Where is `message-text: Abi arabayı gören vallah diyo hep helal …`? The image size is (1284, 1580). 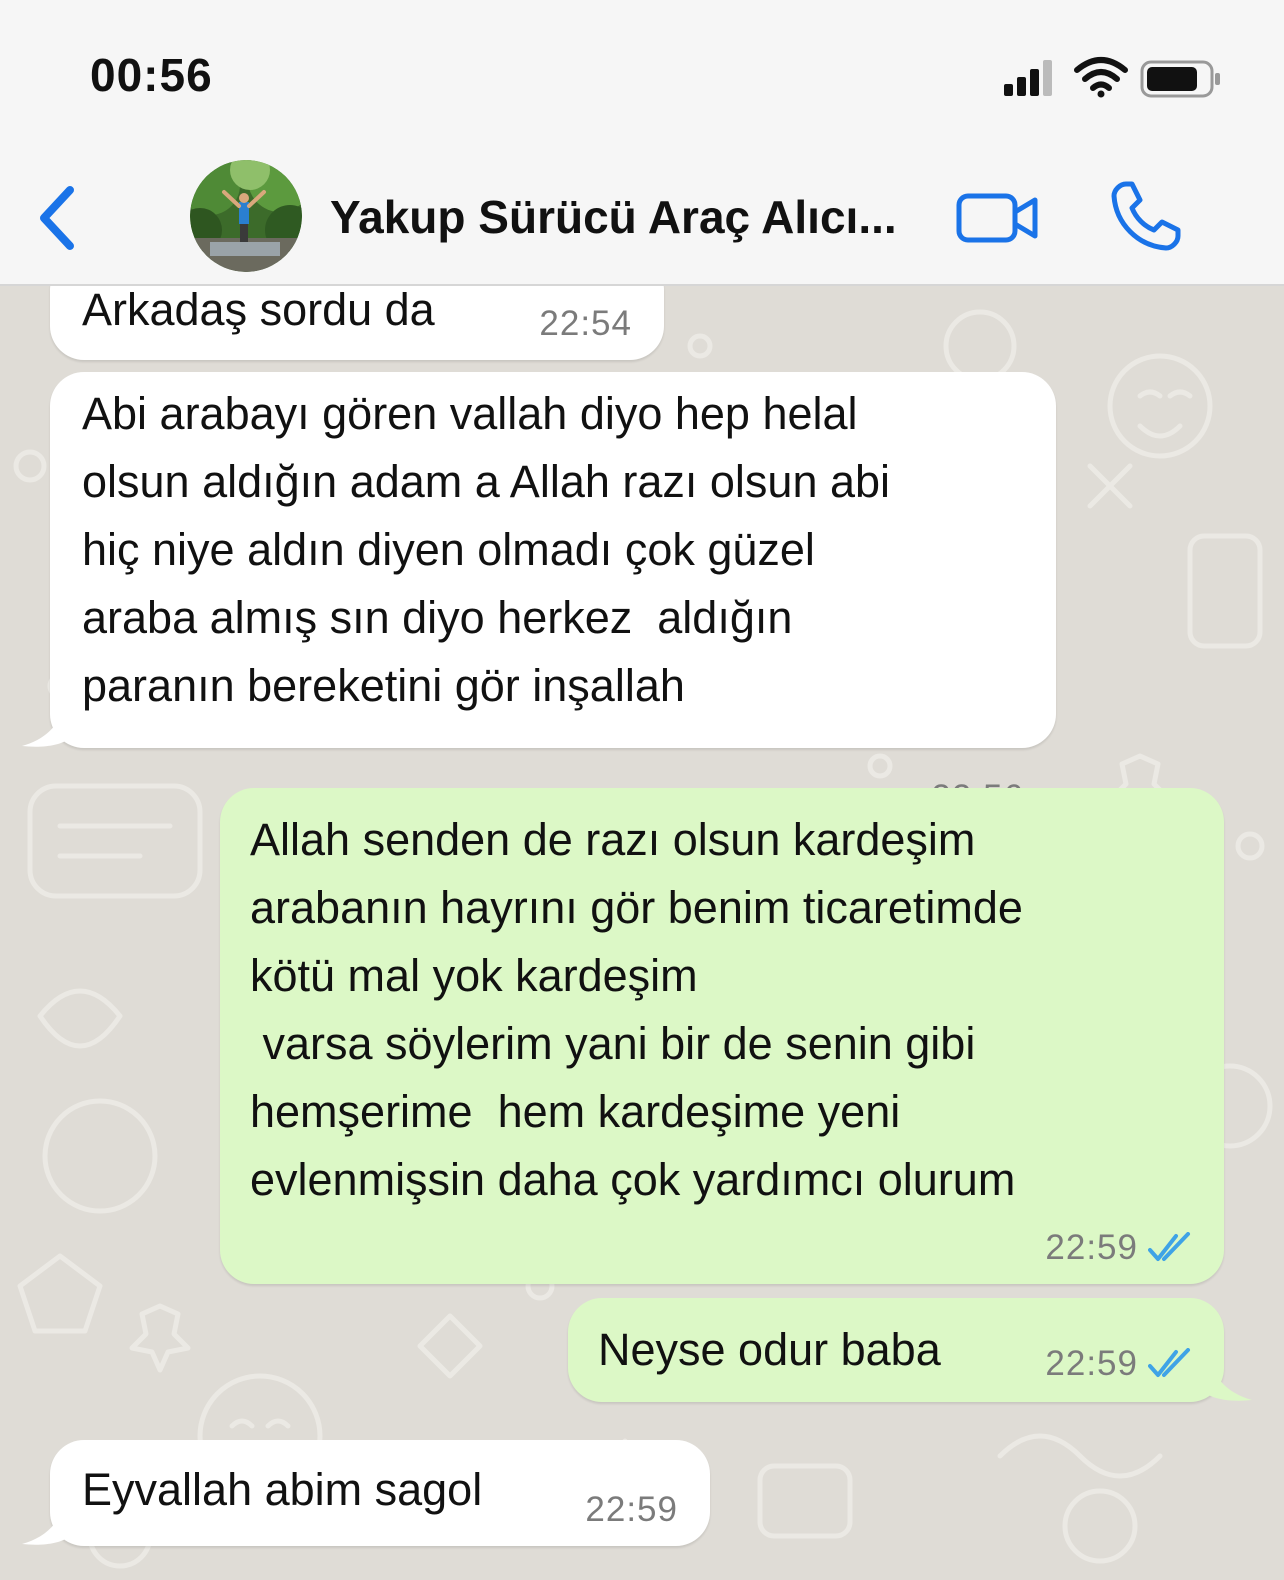
message-text: Abi arabayı gören vallah diyo hep helal … is located at coordinates (486, 549).